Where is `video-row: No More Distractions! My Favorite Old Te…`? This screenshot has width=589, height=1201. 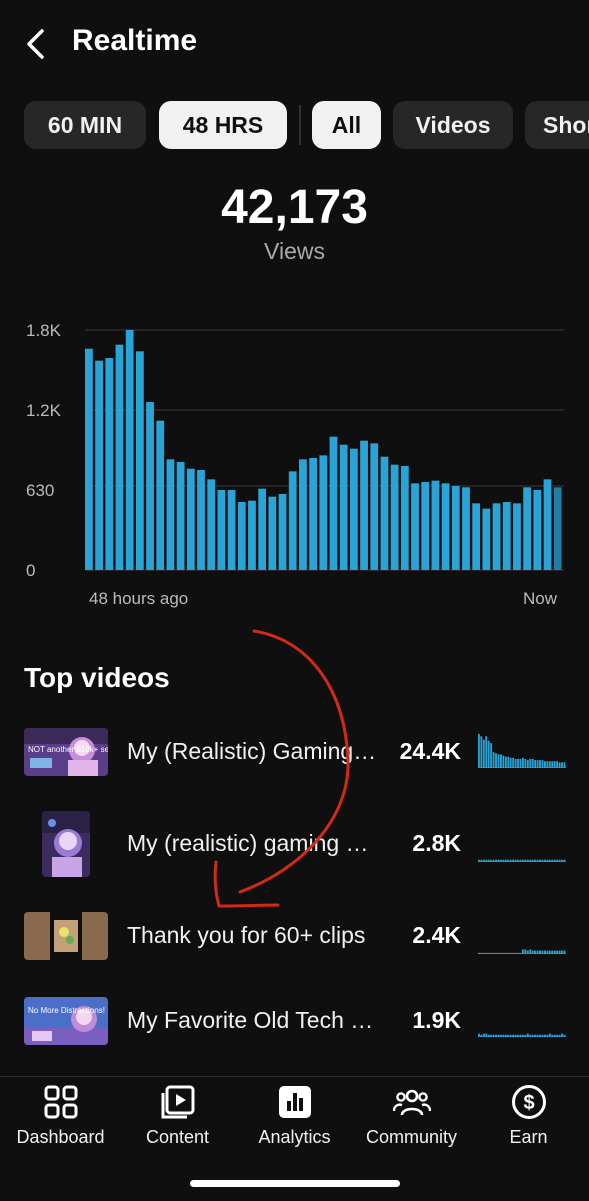
video-row: No More Distractions! My Favorite Old Te… is located at coordinates (294, 1022).